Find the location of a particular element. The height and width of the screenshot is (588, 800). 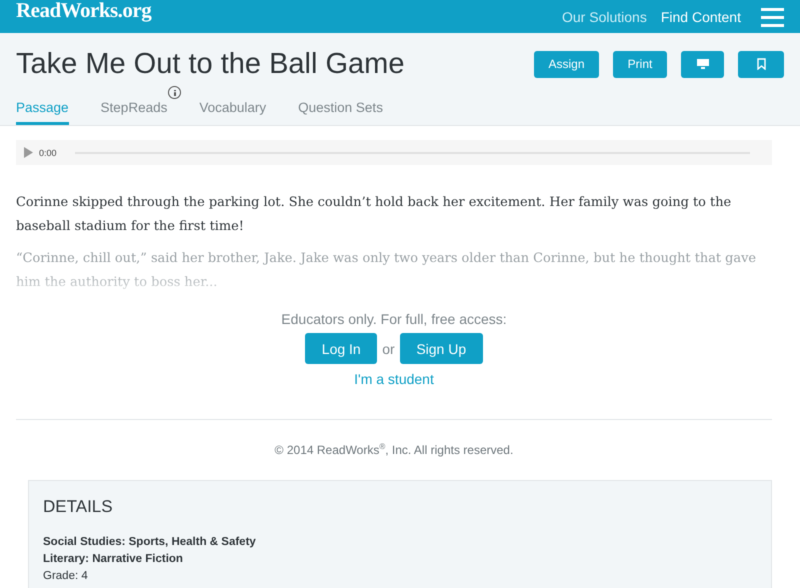

assign-button: Assign is located at coordinates (566, 64).